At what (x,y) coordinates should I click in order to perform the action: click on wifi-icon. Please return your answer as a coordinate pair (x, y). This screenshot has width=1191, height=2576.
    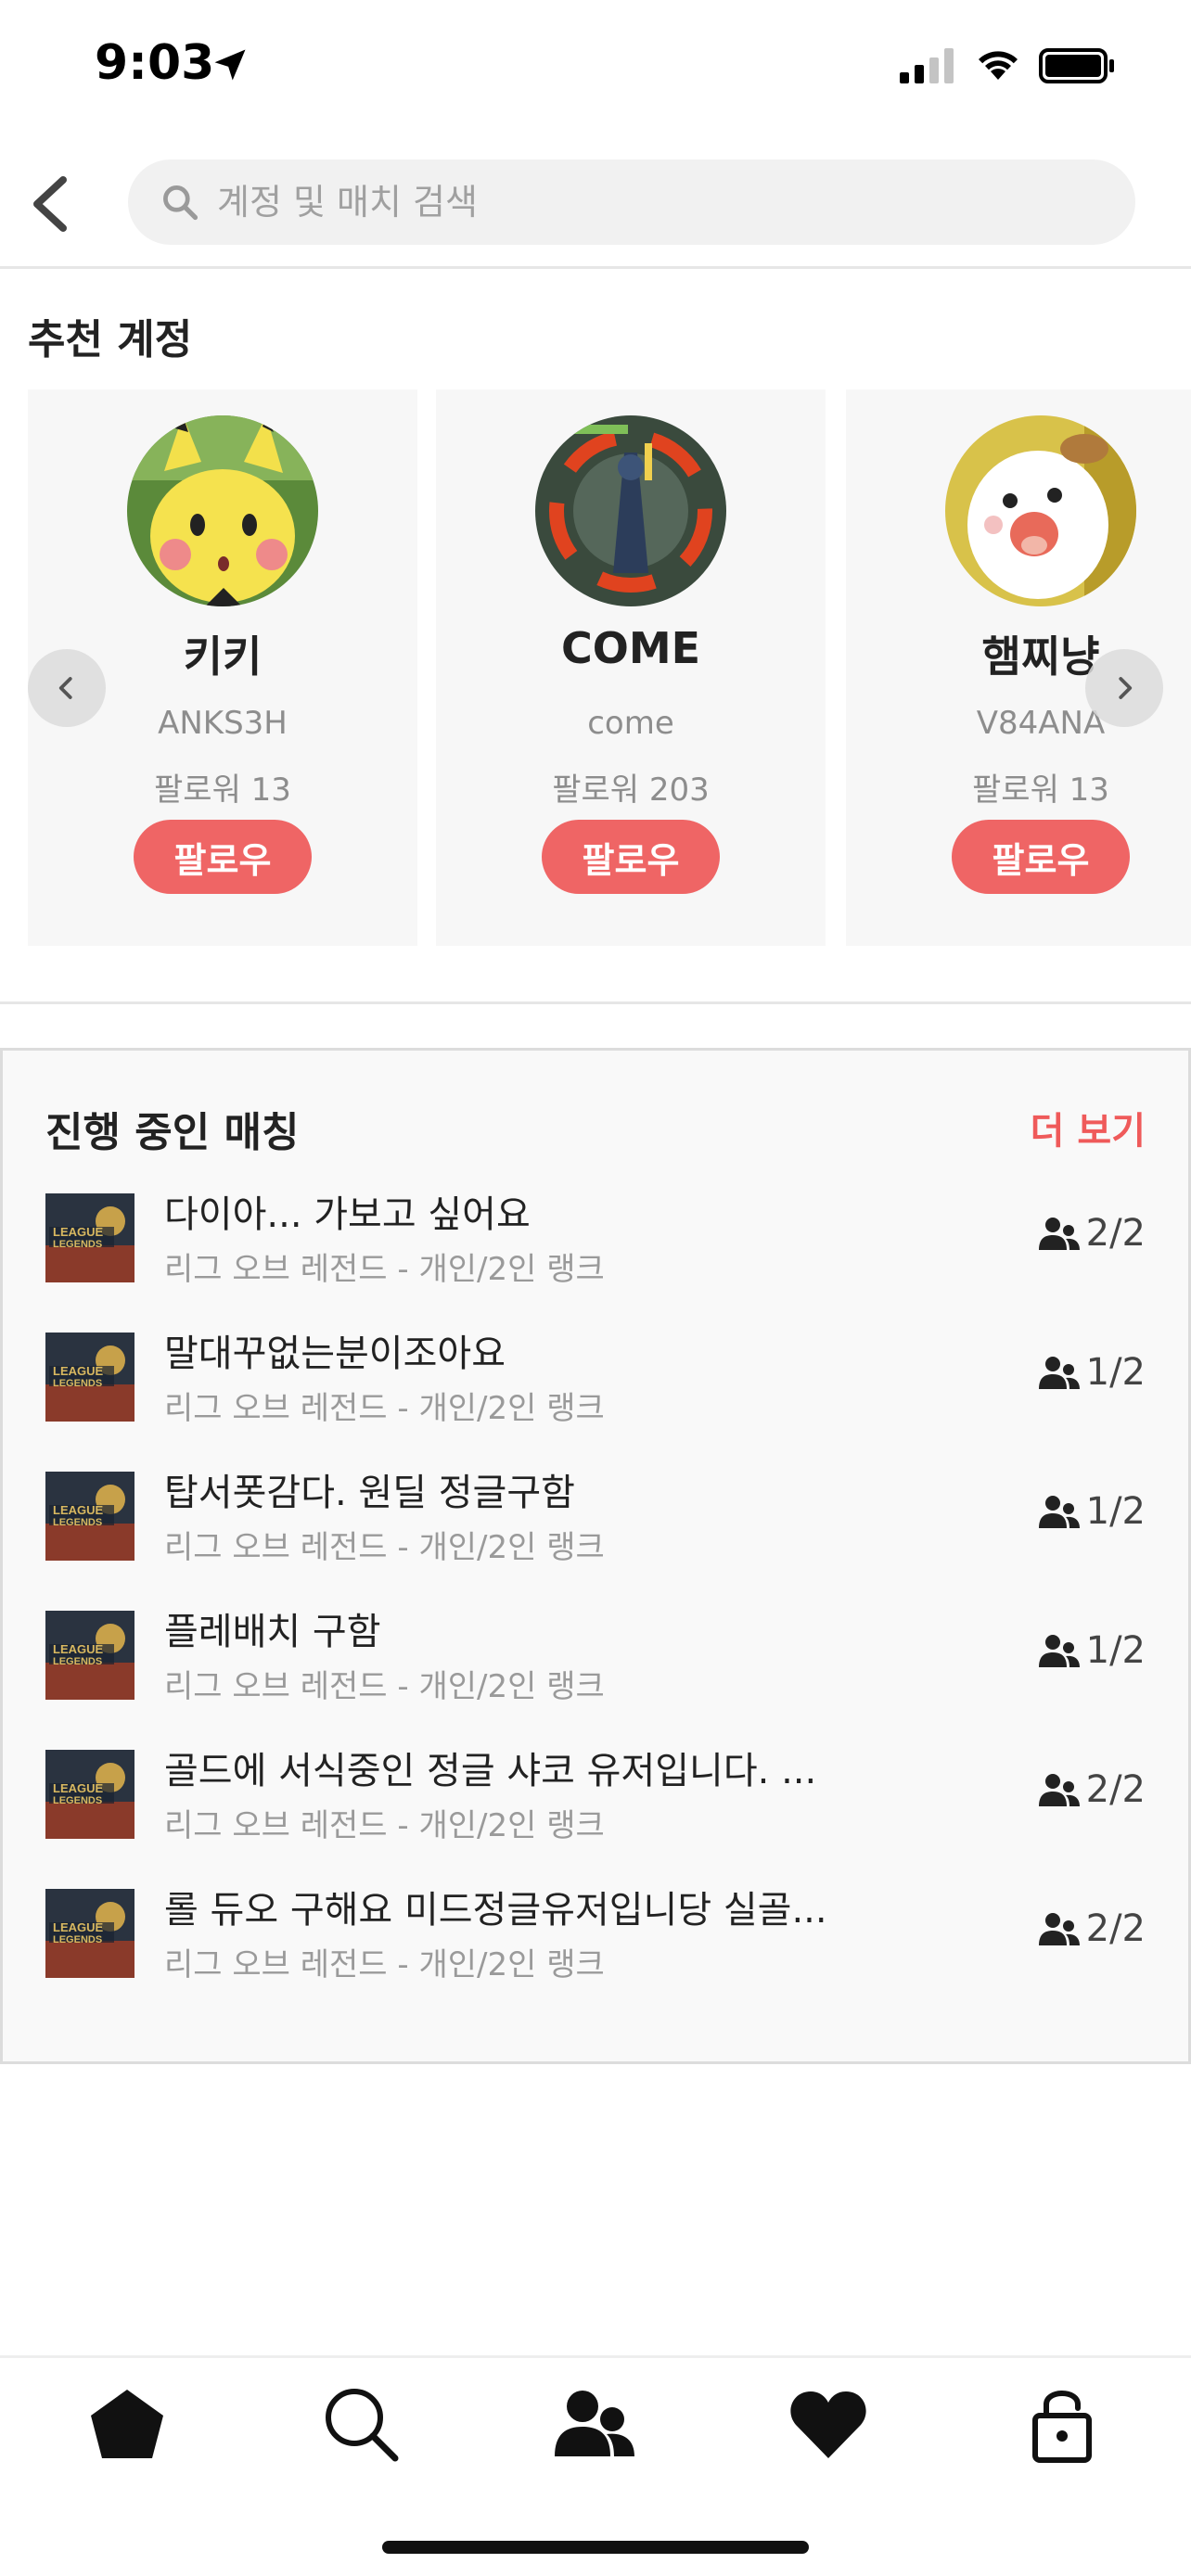
    Looking at the image, I should click on (999, 66).